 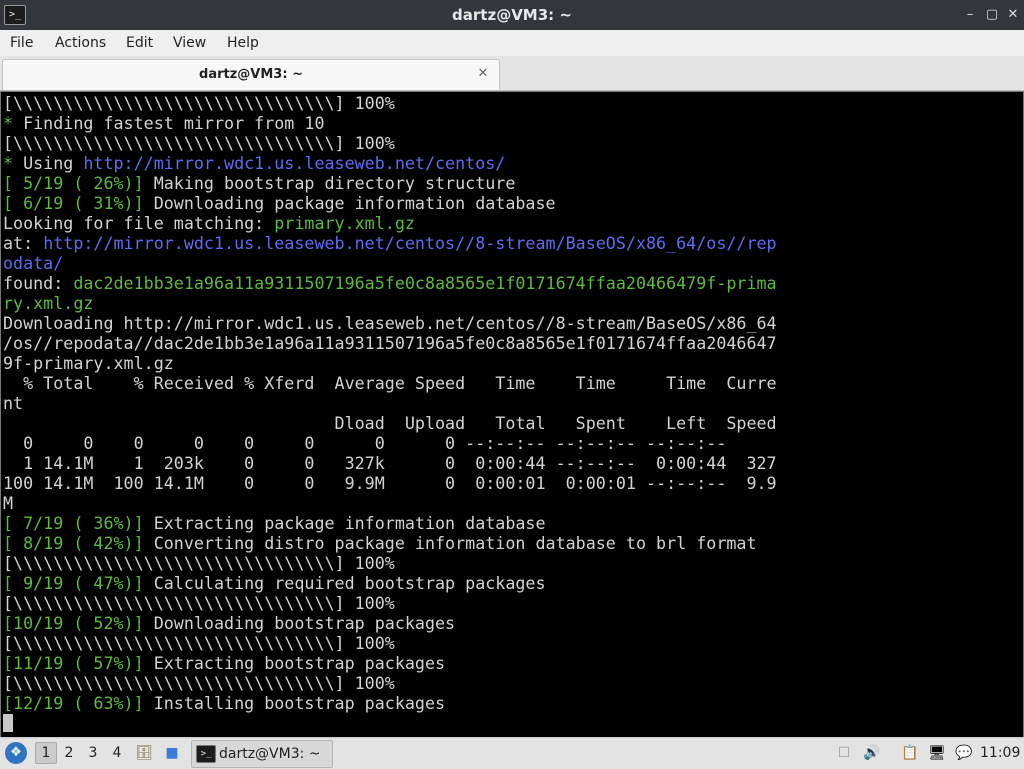 I want to click on menu-help: Help, so click(x=243, y=43).